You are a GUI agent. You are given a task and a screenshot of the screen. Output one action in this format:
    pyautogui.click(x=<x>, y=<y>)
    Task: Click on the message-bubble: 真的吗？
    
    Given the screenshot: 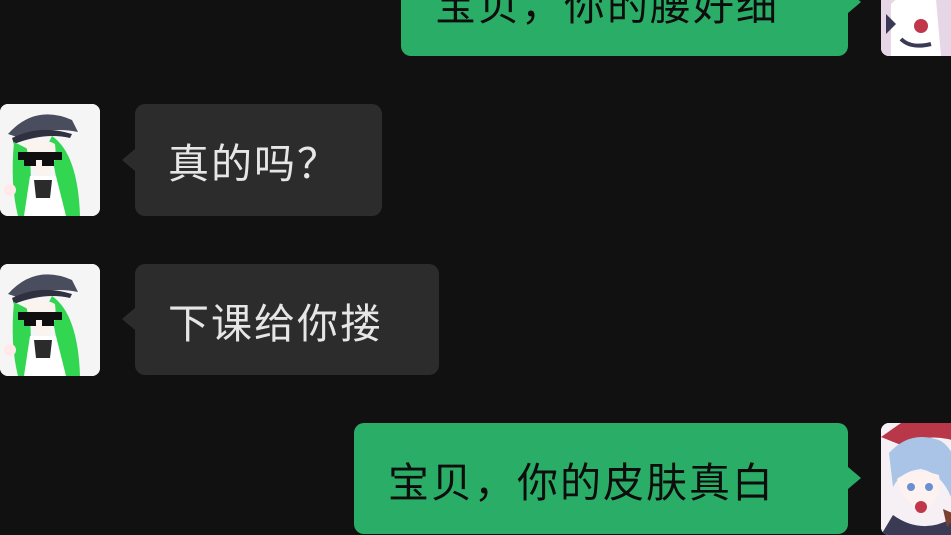 What is the action you would take?
    pyautogui.click(x=252, y=160)
    